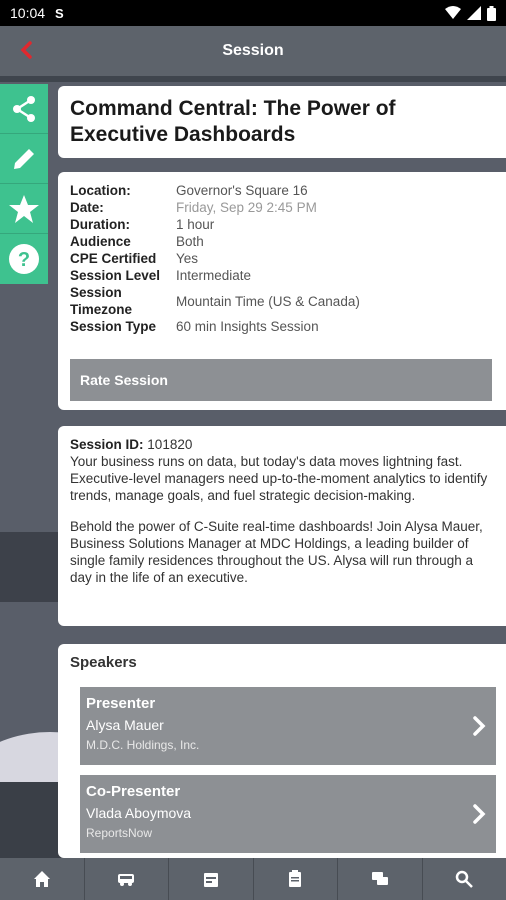  What do you see at coordinates (103, 662) in the screenshot?
I see `speakers-heading: Speakers` at bounding box center [103, 662].